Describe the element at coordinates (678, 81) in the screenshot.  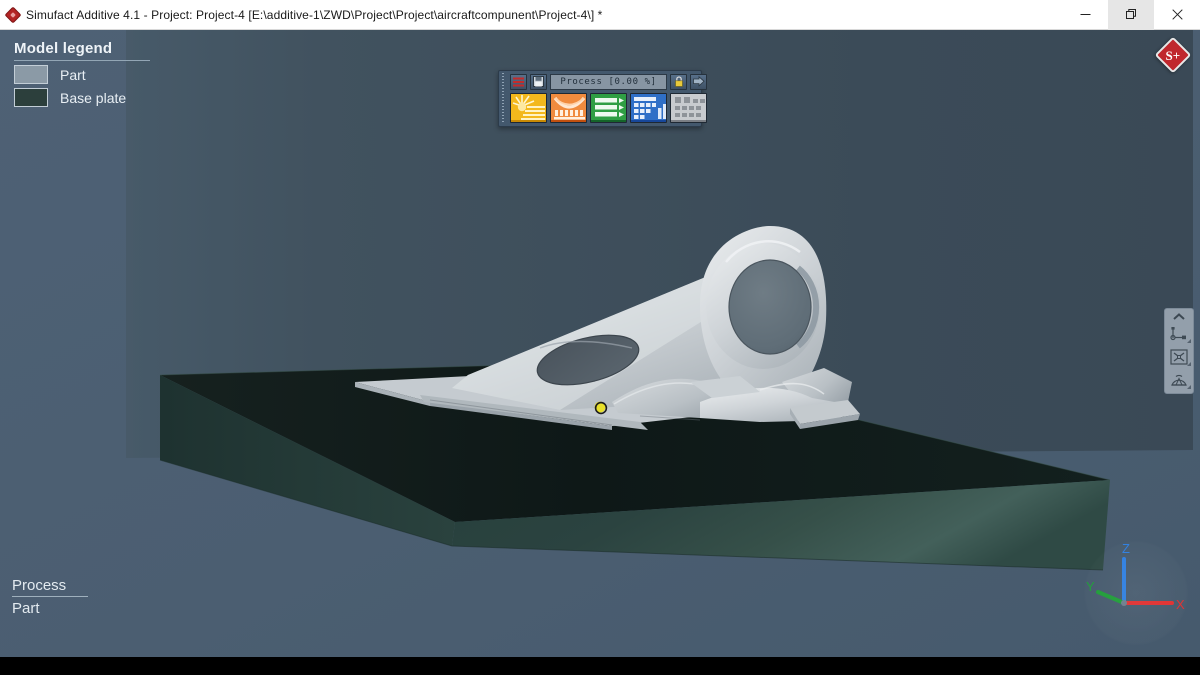
I see `lock-icon` at that location.